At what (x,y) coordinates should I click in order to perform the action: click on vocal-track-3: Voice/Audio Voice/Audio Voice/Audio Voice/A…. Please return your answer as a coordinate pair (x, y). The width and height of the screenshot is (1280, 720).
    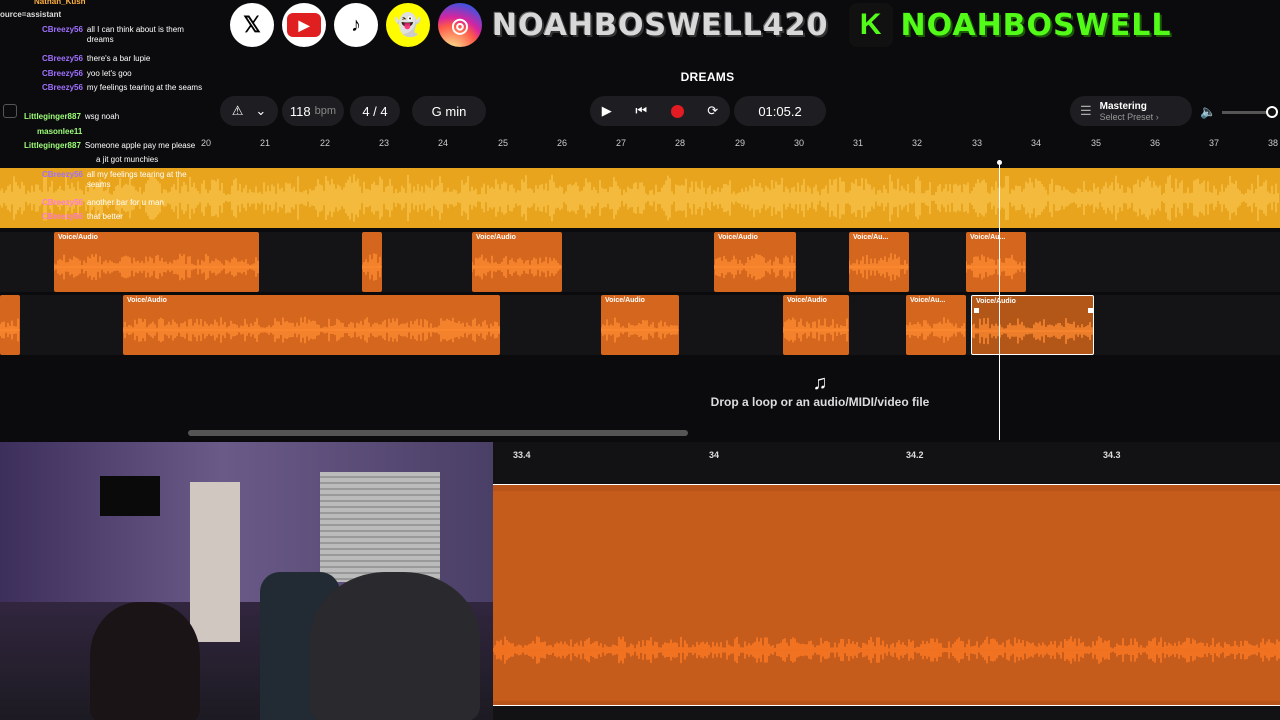
    Looking at the image, I should click on (640, 325).